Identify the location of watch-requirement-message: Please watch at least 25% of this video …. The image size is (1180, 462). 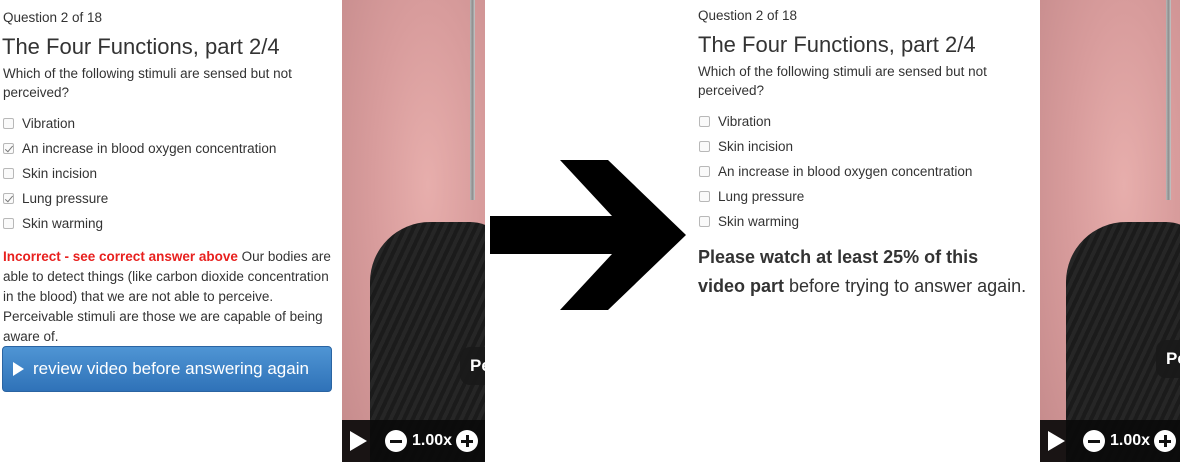
(863, 272).